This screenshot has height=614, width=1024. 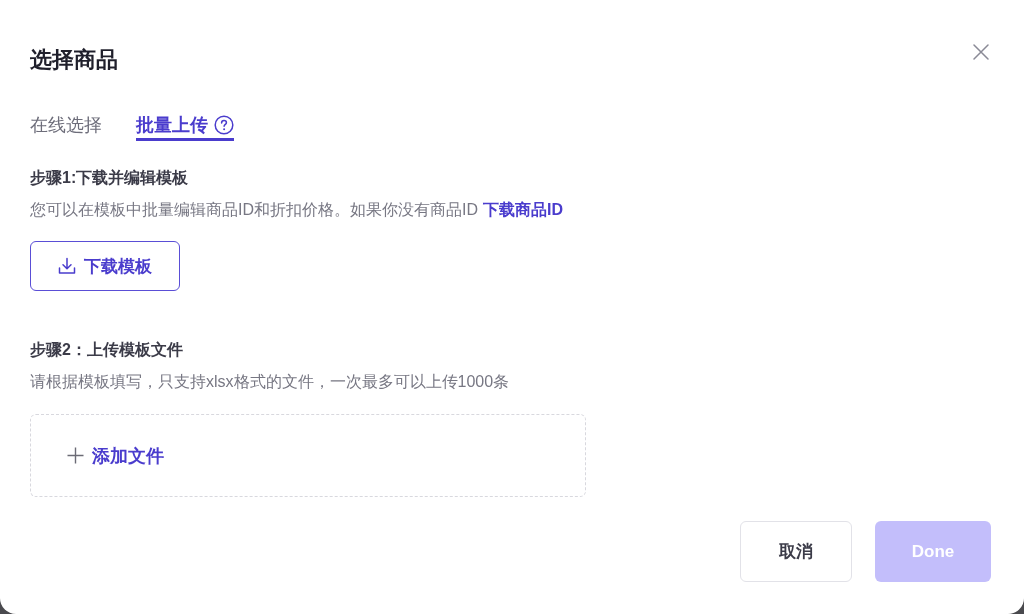 What do you see at coordinates (74, 60) in the screenshot?
I see `dialog-title: 选择商品` at bounding box center [74, 60].